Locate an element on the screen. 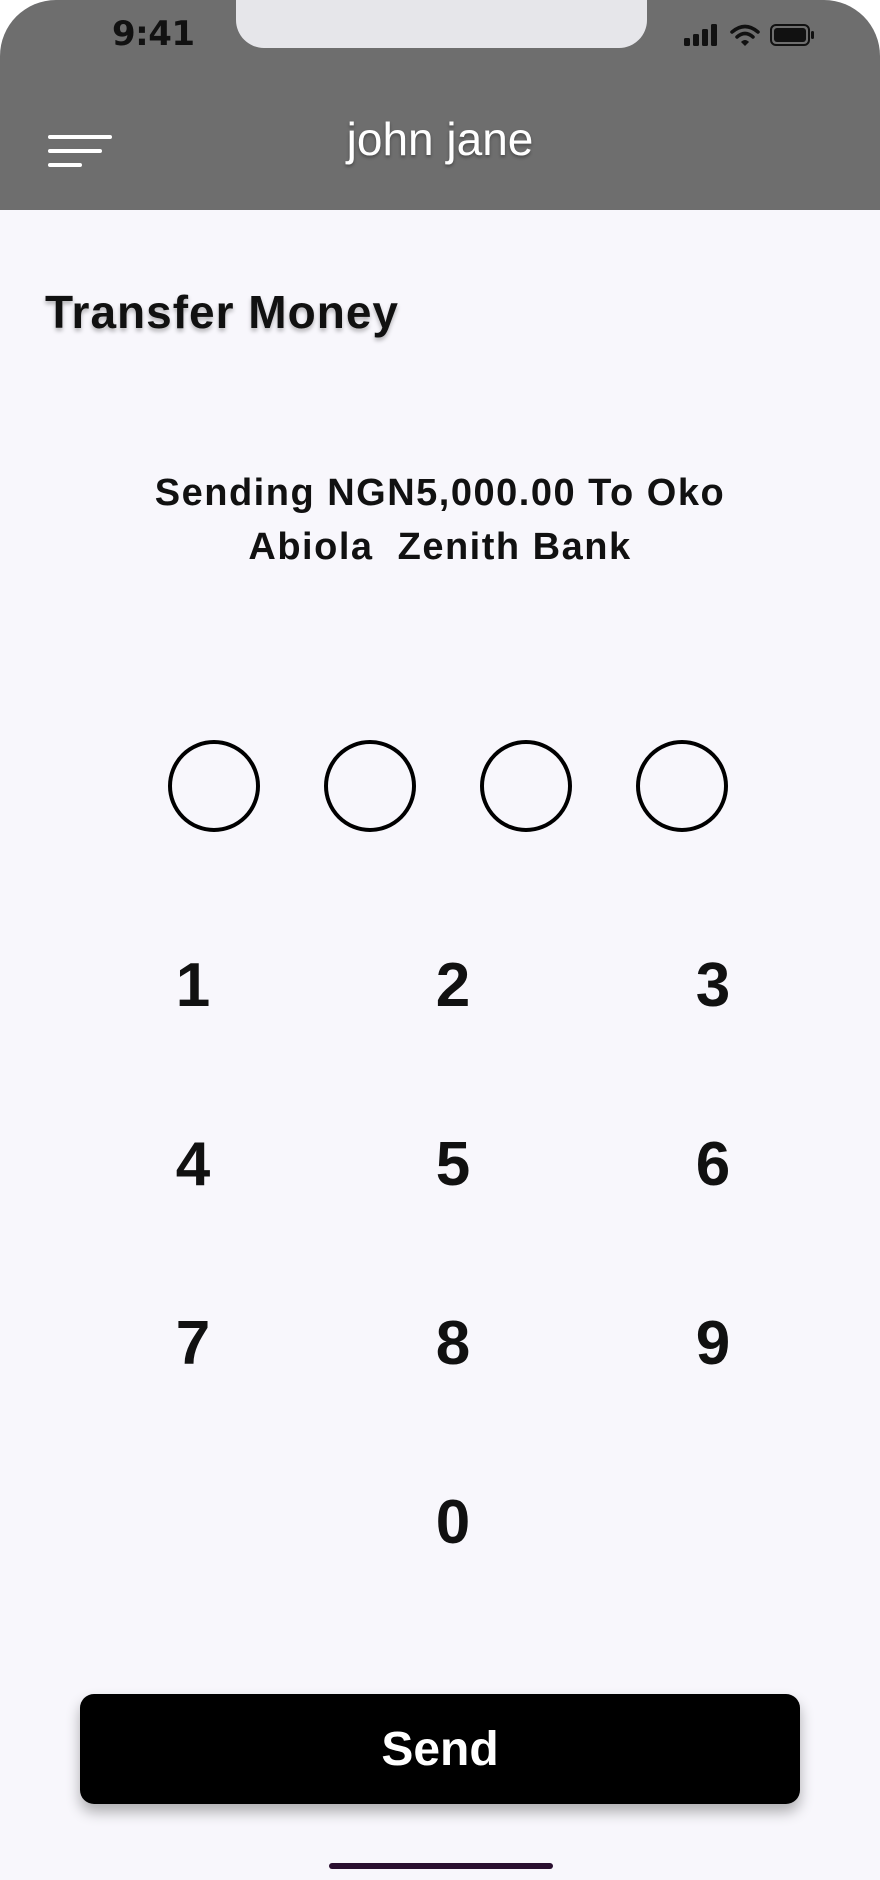 This screenshot has height=1880, width=880. key-4: 4 is located at coordinates (193, 1164).